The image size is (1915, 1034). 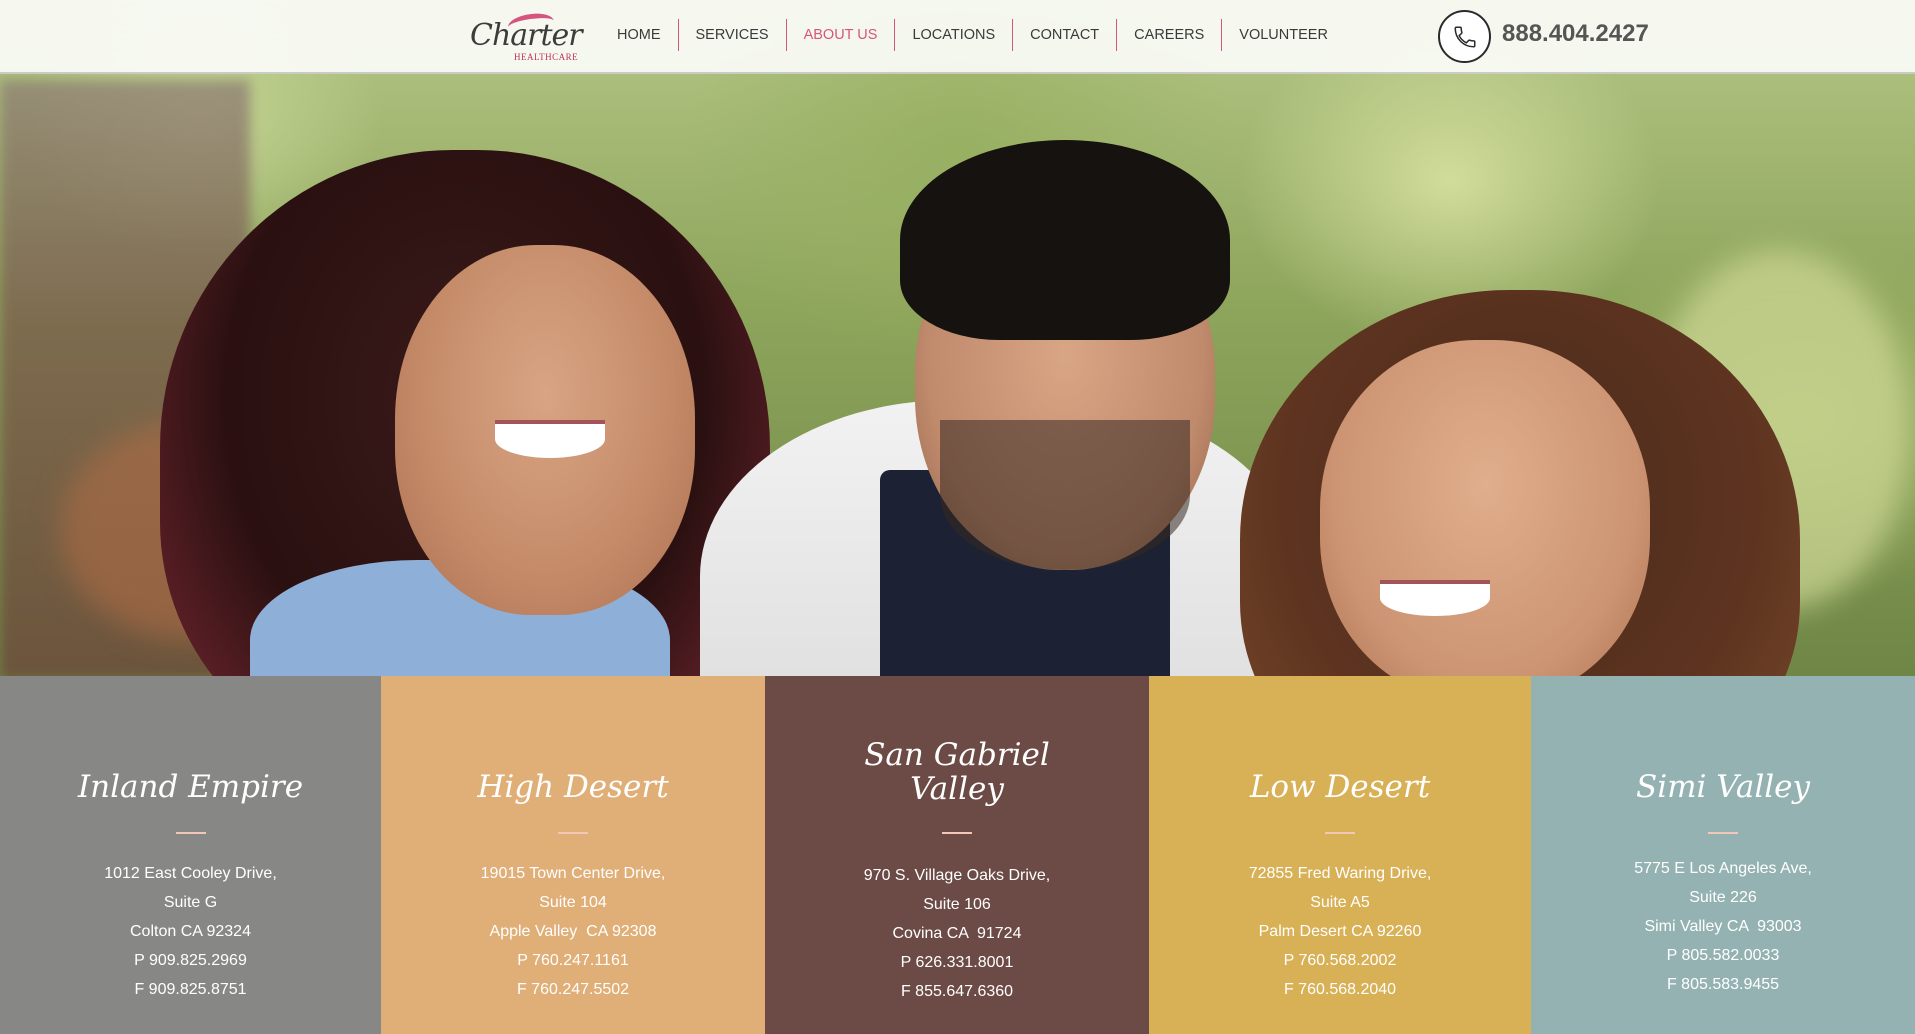 What do you see at coordinates (731, 35) in the screenshot?
I see `nav-services: SERVICES` at bounding box center [731, 35].